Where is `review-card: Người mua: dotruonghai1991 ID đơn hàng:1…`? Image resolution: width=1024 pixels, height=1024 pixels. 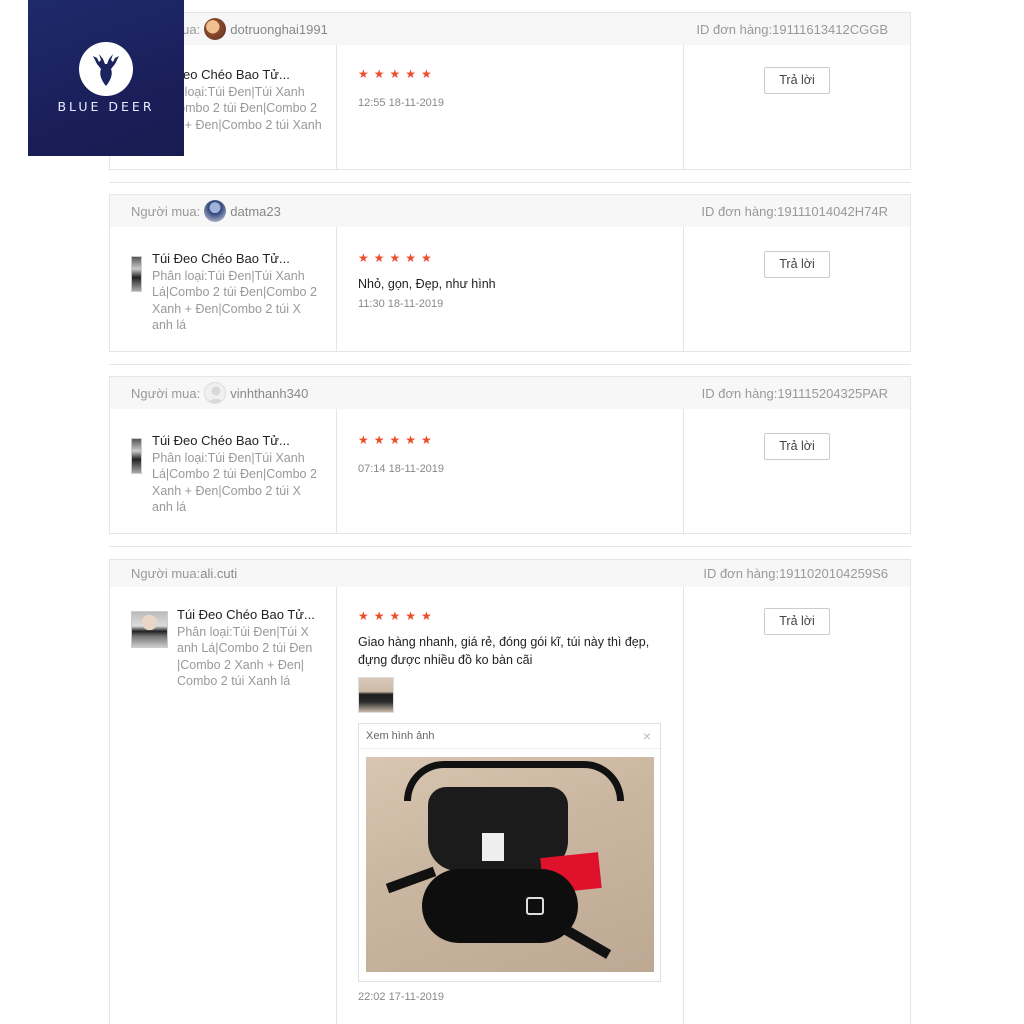 review-card: Người mua: dotruonghai1991 ID đơn hàng:1… is located at coordinates (510, 91).